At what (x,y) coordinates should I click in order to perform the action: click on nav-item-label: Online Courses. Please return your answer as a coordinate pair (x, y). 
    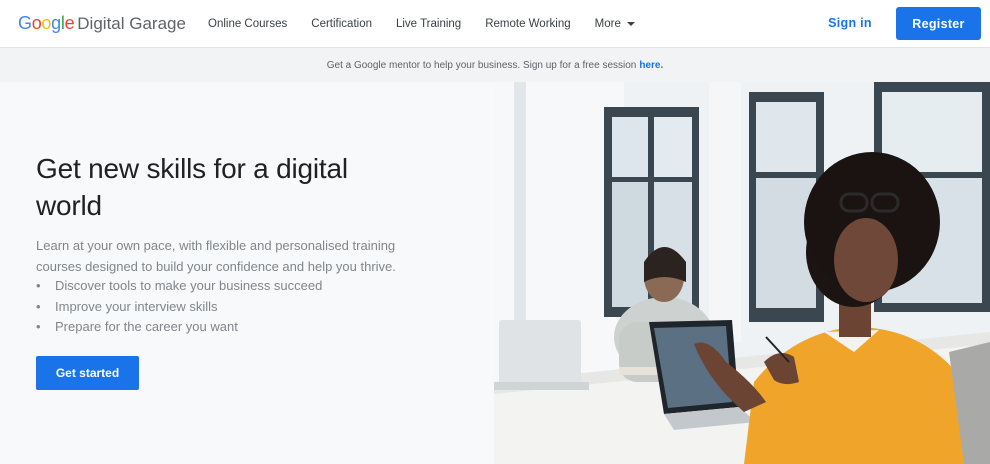
    Looking at the image, I should click on (248, 23).